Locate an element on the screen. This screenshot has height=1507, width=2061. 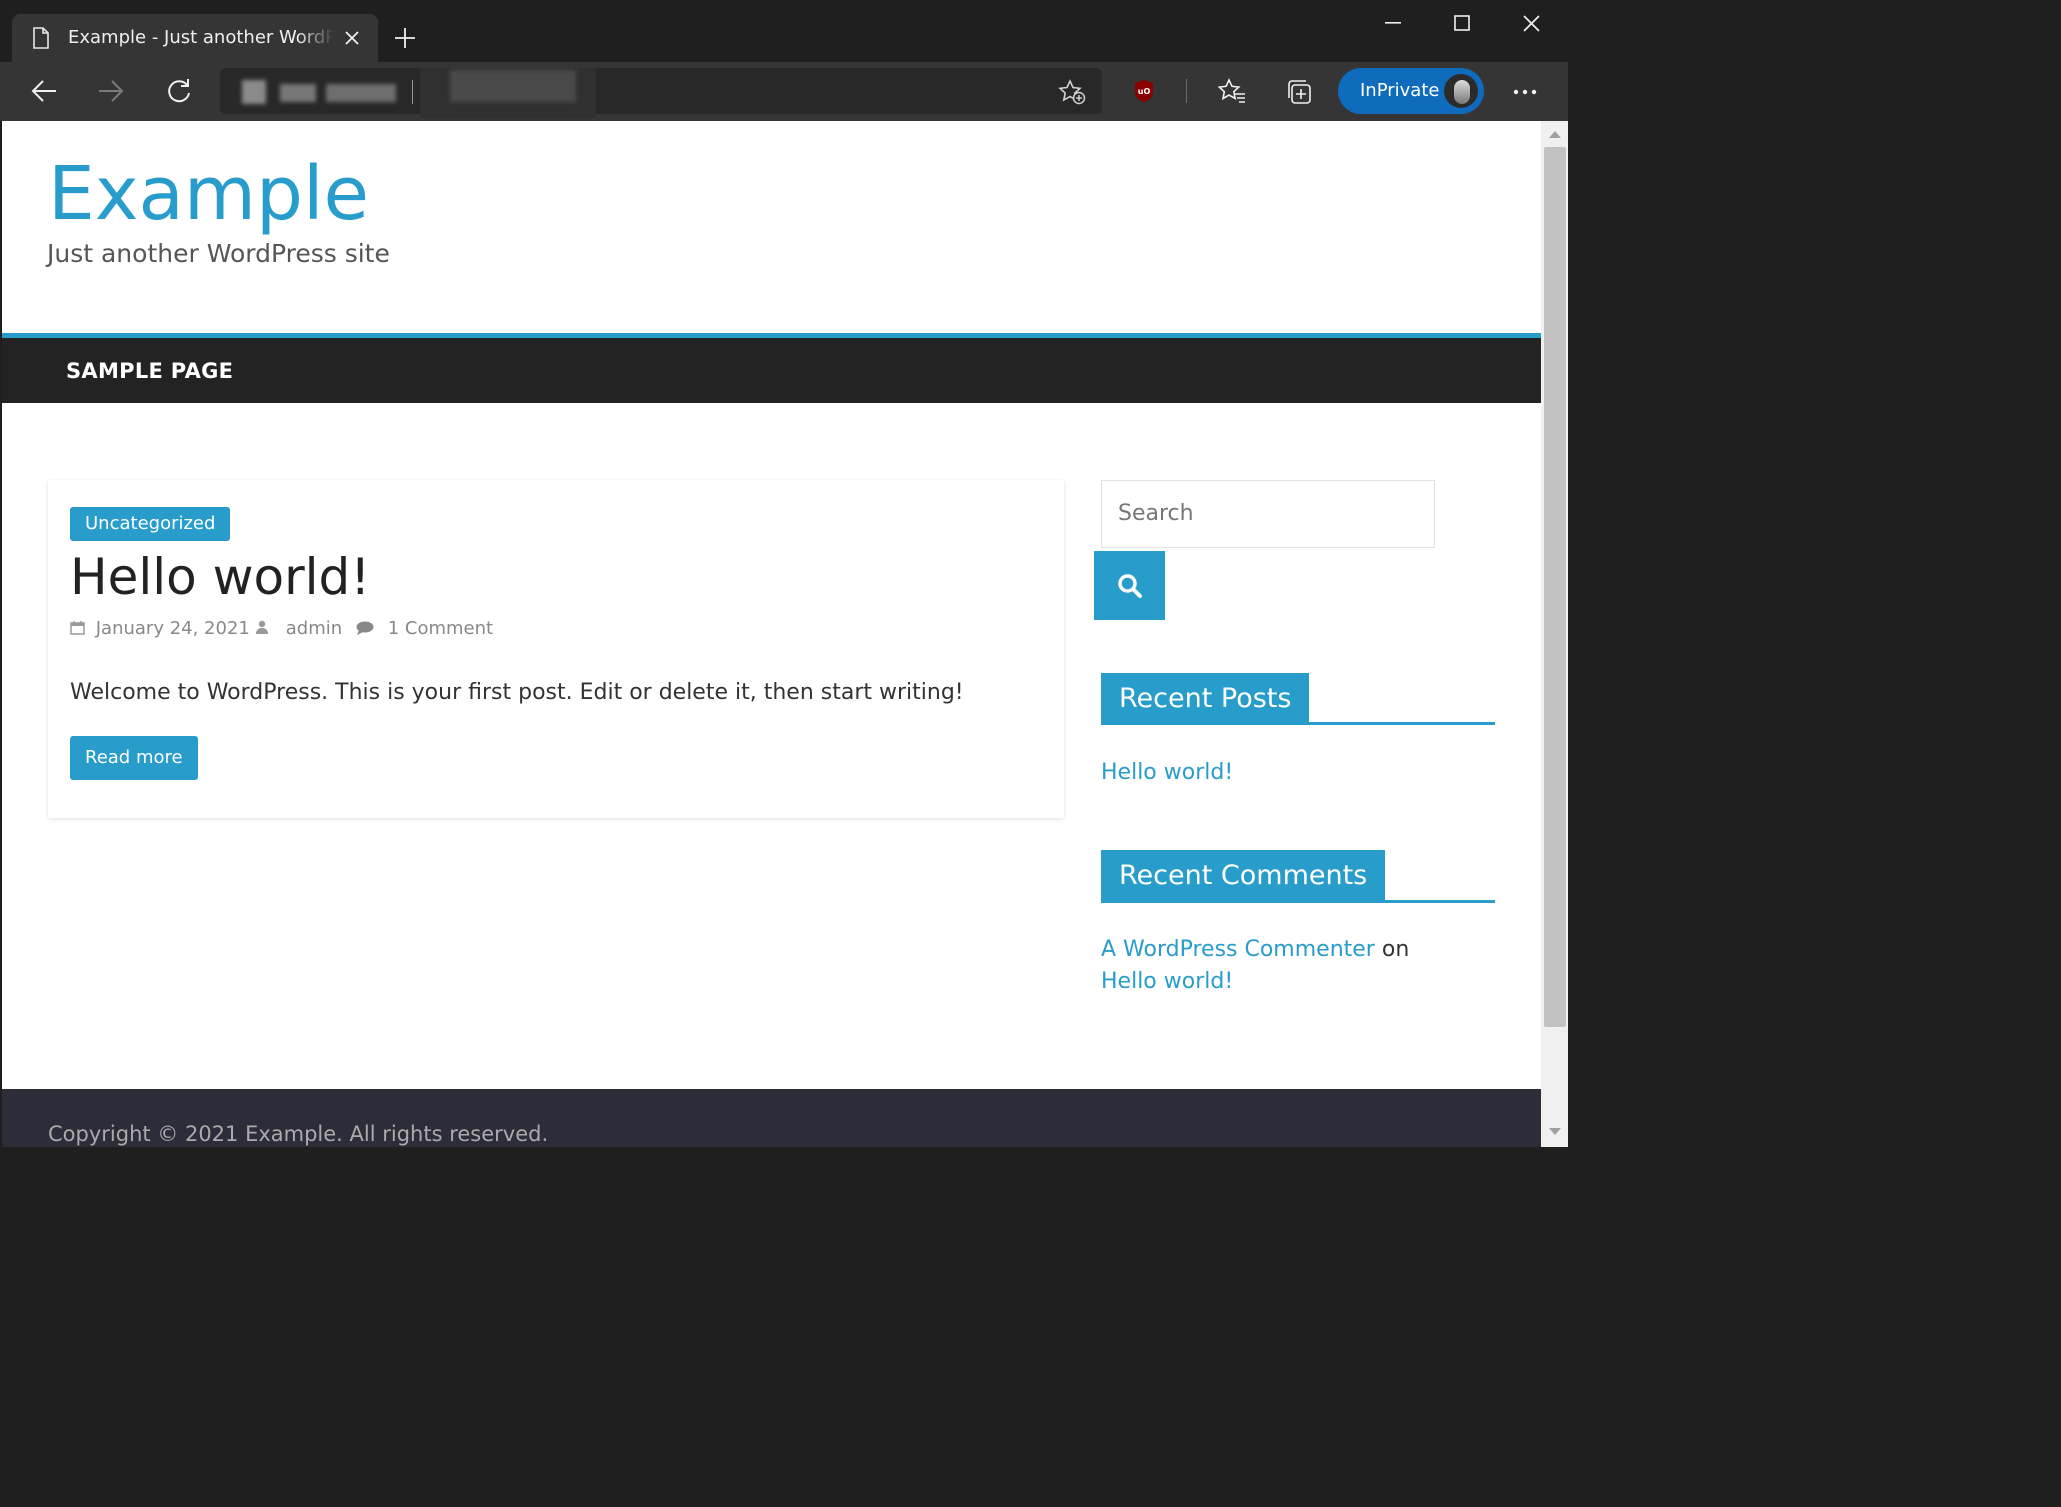
search-icon is located at coordinates (1130, 586).